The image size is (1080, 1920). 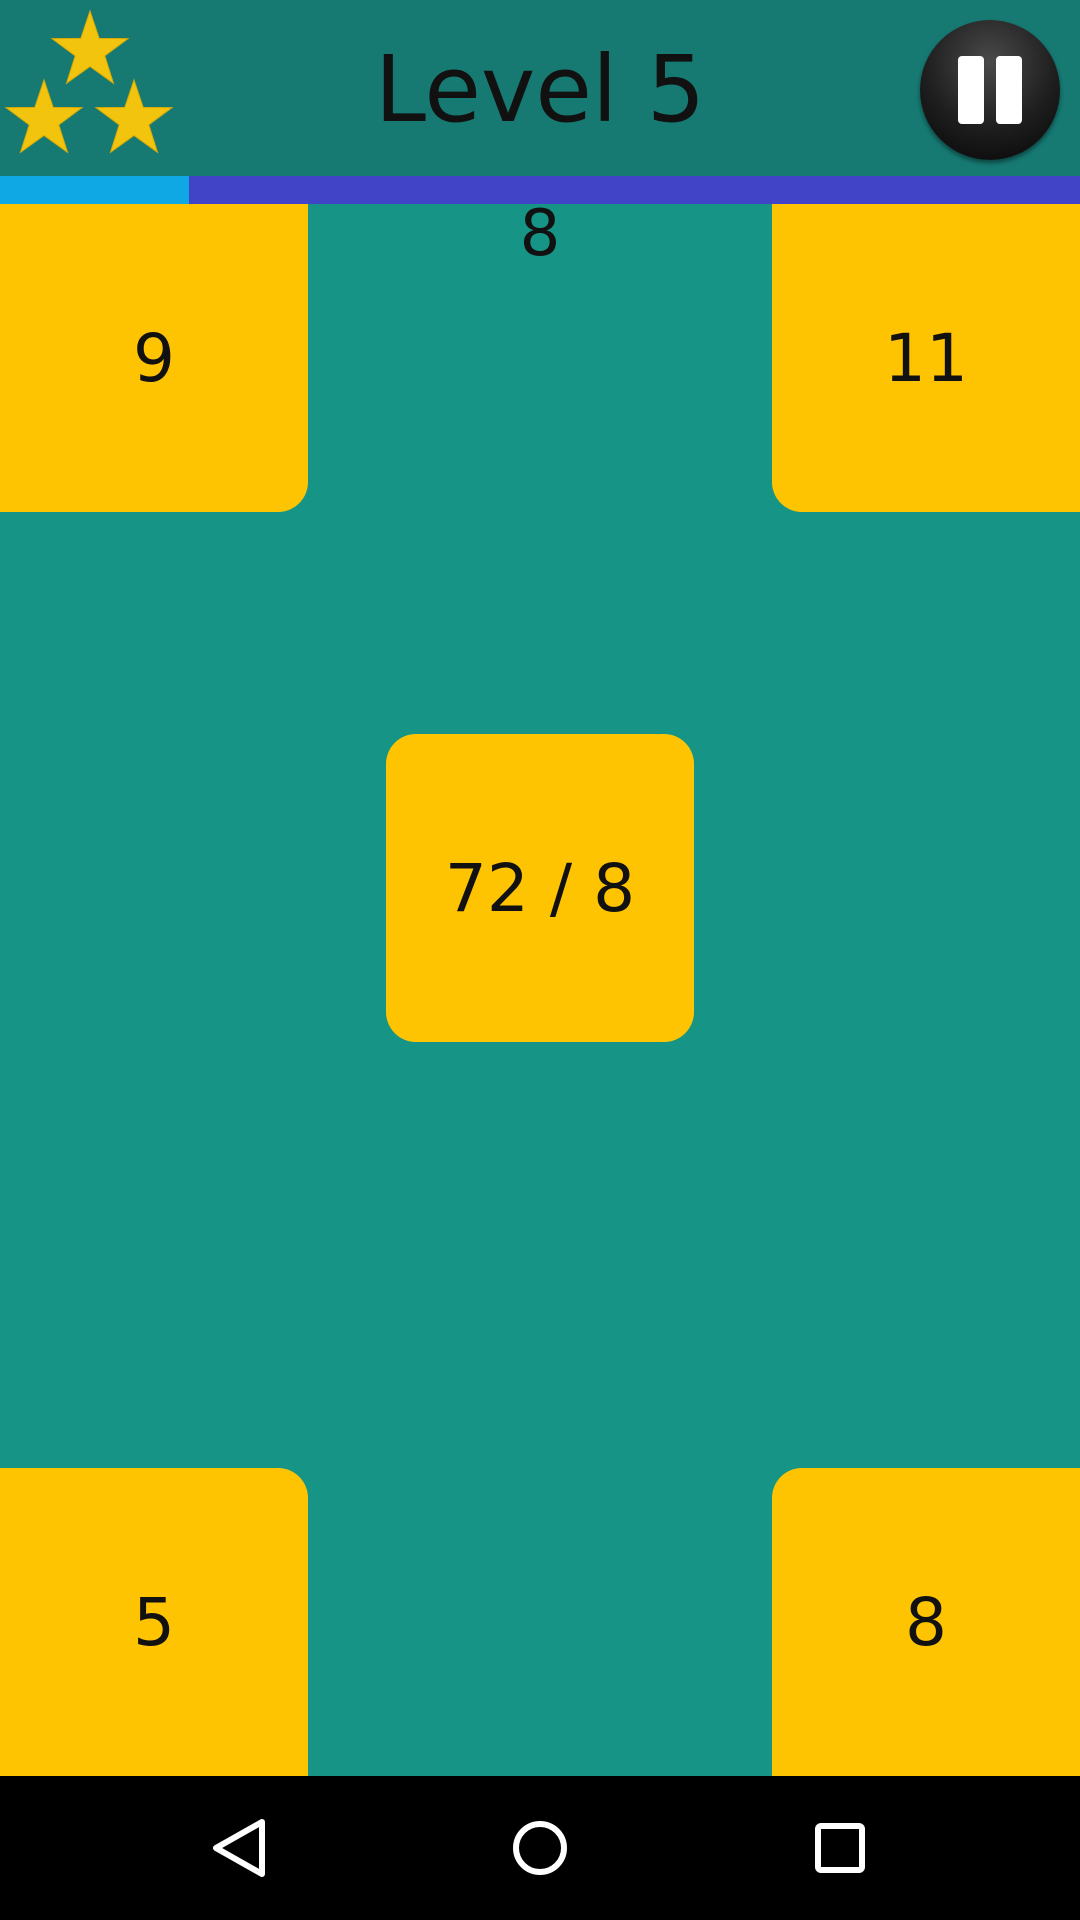 I want to click on answer-tile-label: 8, so click(x=926, y=1622).